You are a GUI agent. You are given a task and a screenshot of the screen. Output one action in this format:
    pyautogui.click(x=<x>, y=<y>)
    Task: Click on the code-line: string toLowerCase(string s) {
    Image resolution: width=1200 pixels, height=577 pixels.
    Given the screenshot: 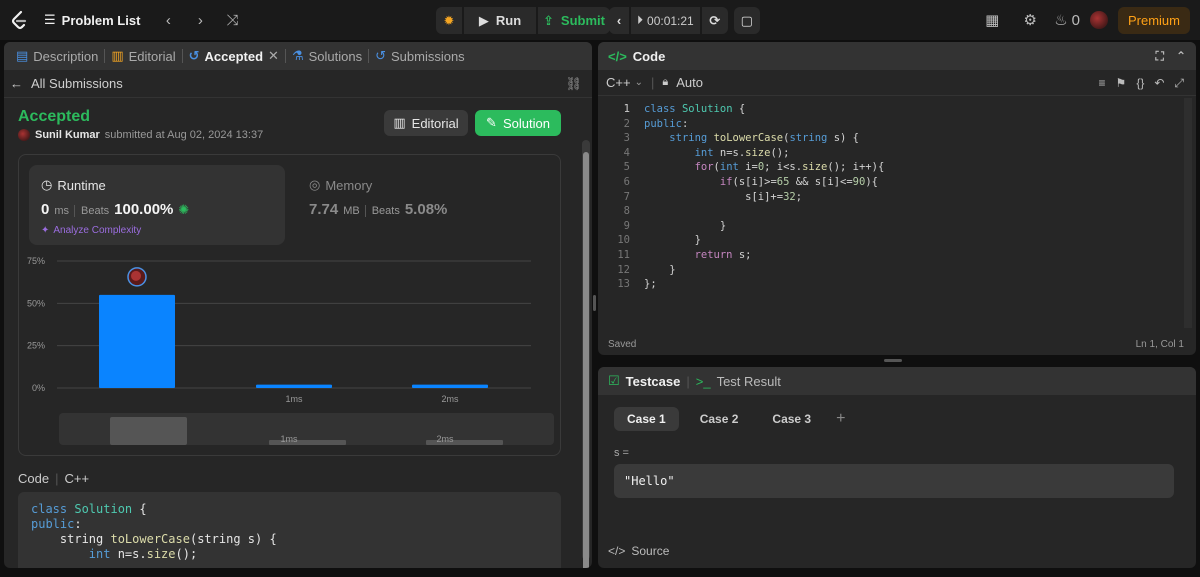 What is the action you would take?
    pyautogui.click(x=764, y=138)
    